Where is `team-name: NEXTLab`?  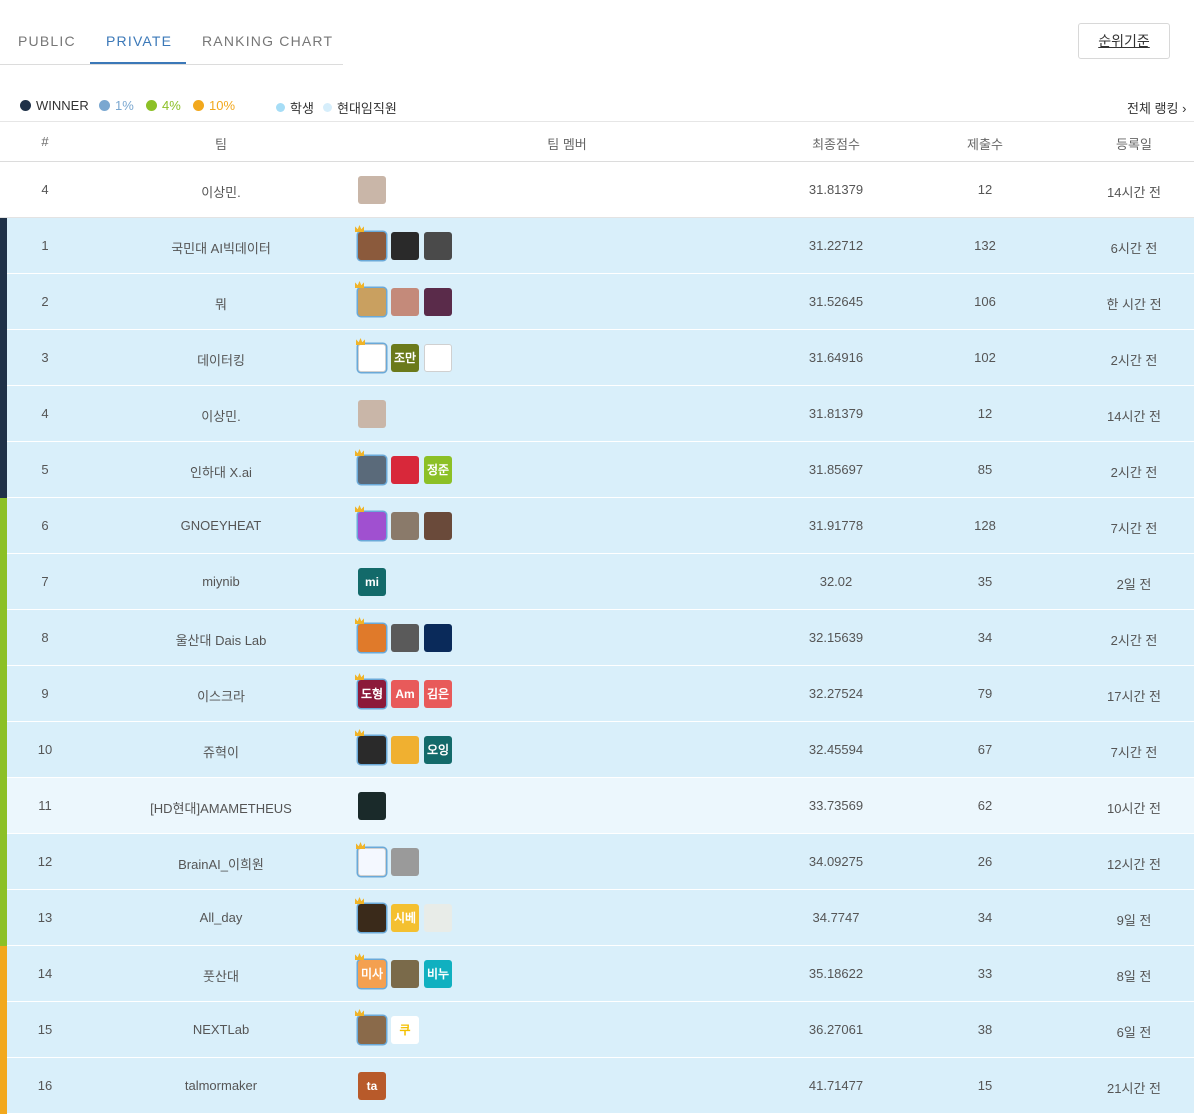
team-name: NEXTLab is located at coordinates (221, 1029).